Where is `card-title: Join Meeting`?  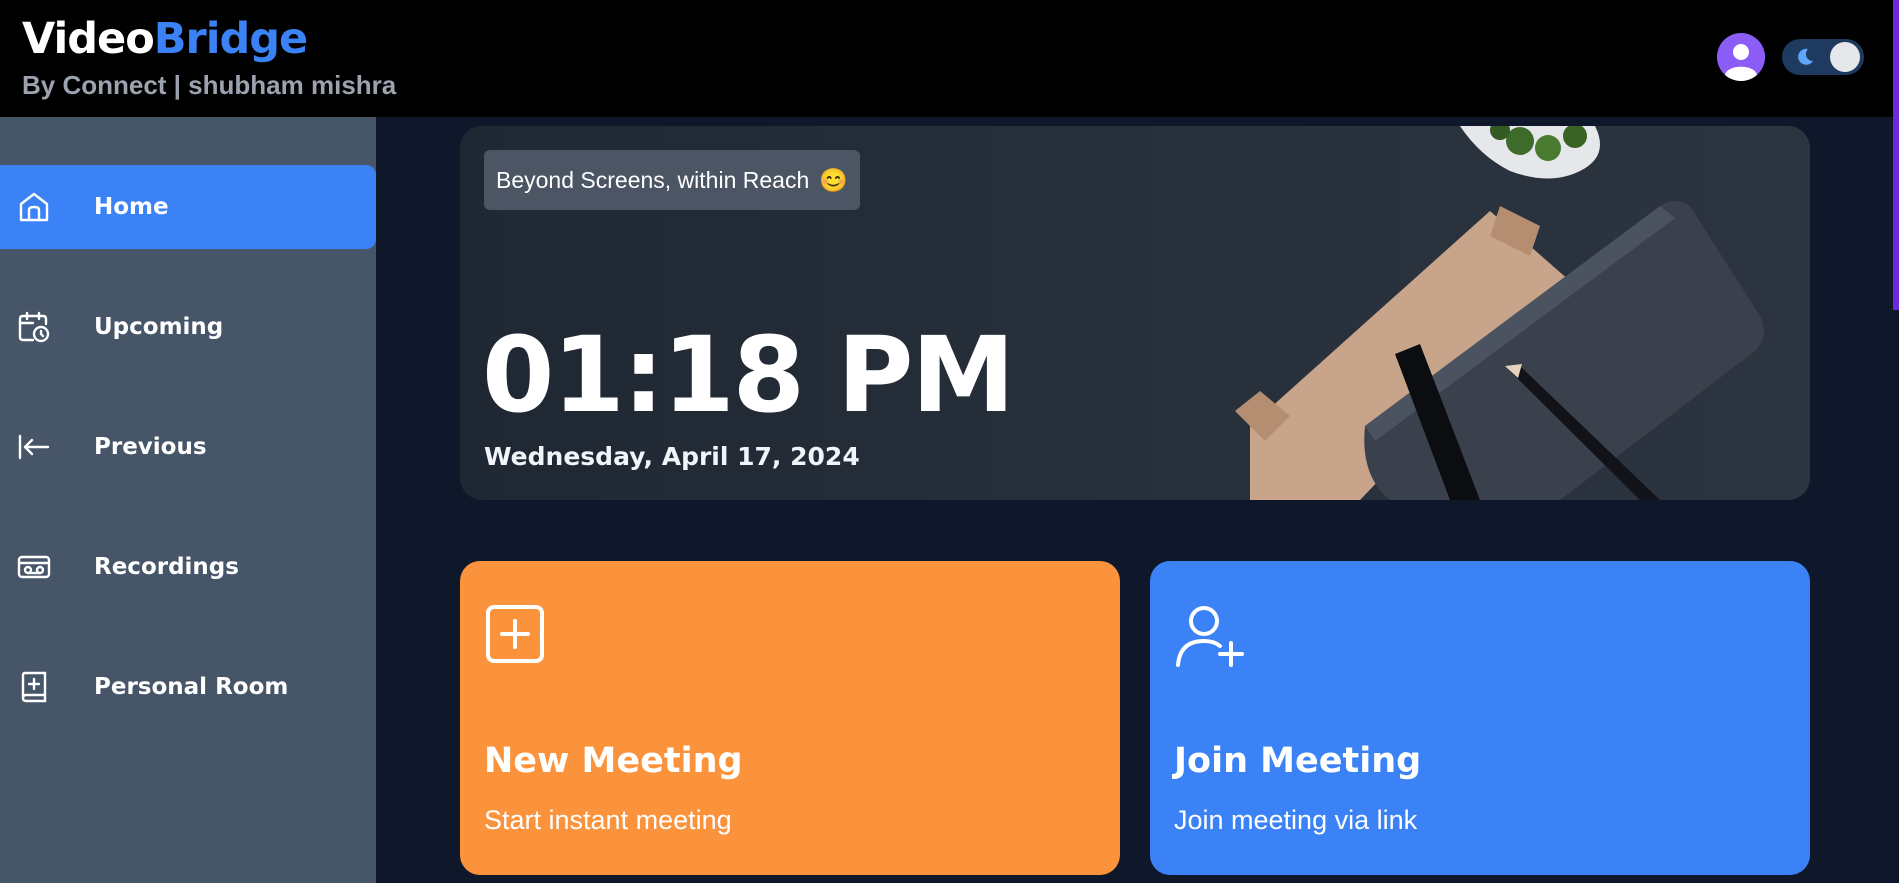 card-title: Join Meeting is located at coordinates (1298, 761).